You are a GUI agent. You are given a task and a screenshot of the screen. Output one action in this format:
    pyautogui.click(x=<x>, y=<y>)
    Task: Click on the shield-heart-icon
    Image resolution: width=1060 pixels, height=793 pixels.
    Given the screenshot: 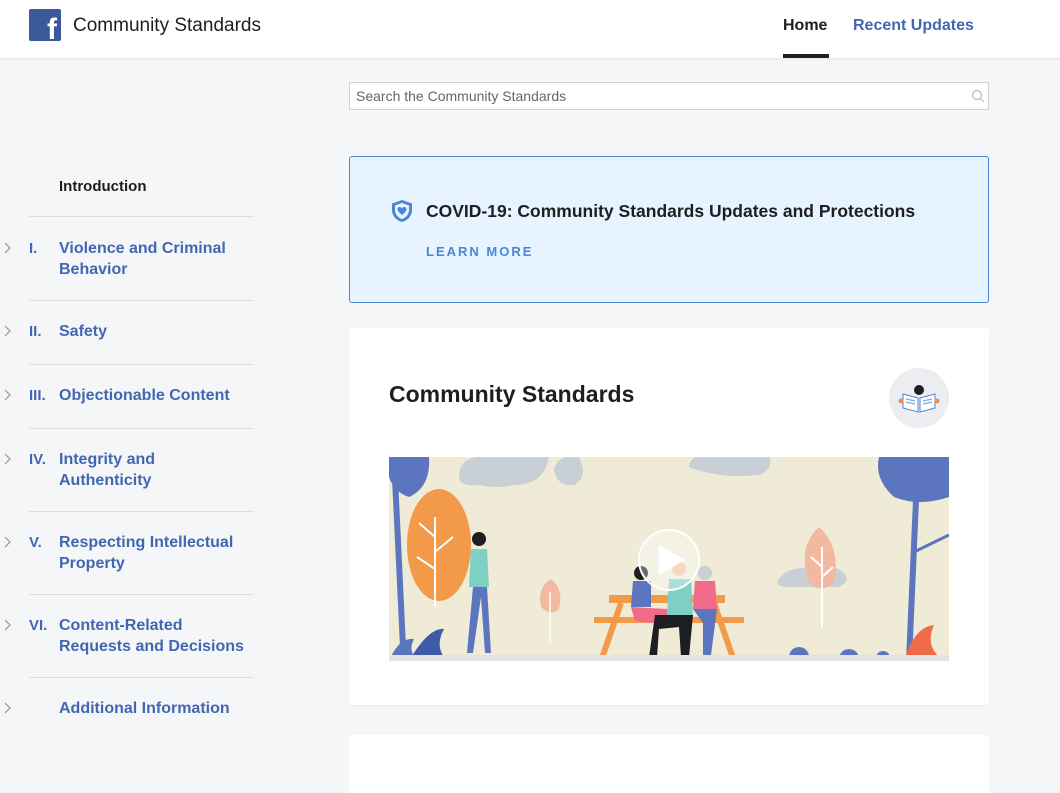 What is the action you would take?
    pyautogui.click(x=402, y=211)
    